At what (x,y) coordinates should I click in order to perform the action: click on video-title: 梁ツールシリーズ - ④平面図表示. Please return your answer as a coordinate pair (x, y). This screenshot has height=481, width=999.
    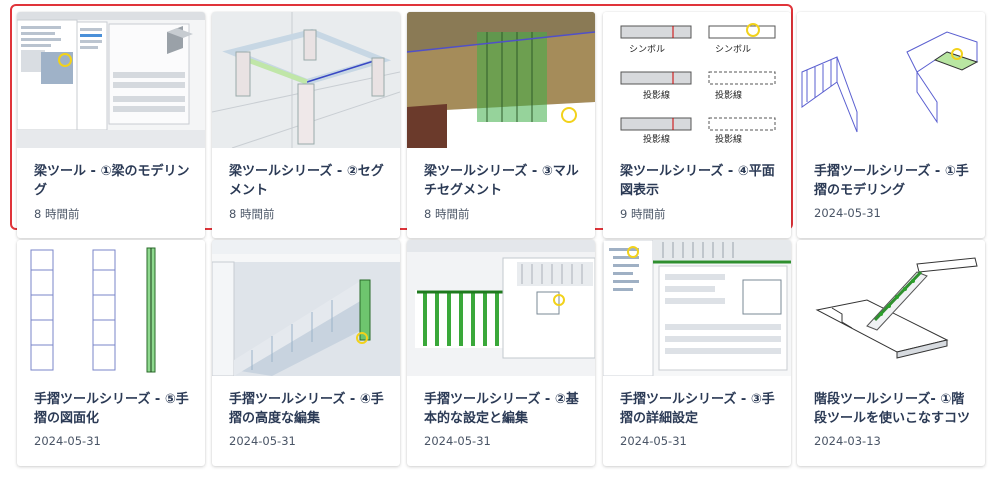
    Looking at the image, I should click on (700, 181).